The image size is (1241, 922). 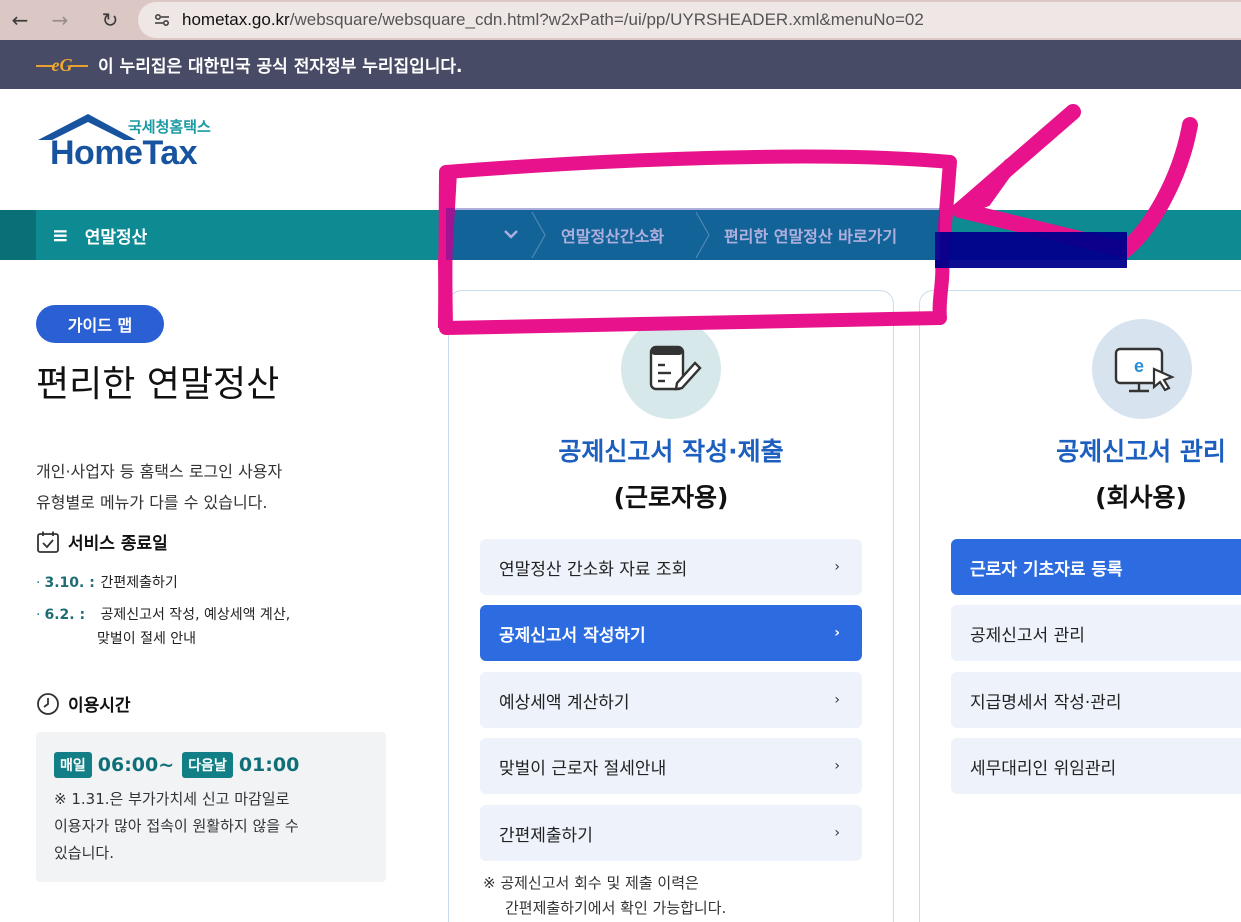 What do you see at coordinates (159, 487) in the screenshot?
I see `page-description: 개인·사업자 등 홈택스 로그인 사용자 유형별로 메뉴가 다를 수 있습니다.` at bounding box center [159, 487].